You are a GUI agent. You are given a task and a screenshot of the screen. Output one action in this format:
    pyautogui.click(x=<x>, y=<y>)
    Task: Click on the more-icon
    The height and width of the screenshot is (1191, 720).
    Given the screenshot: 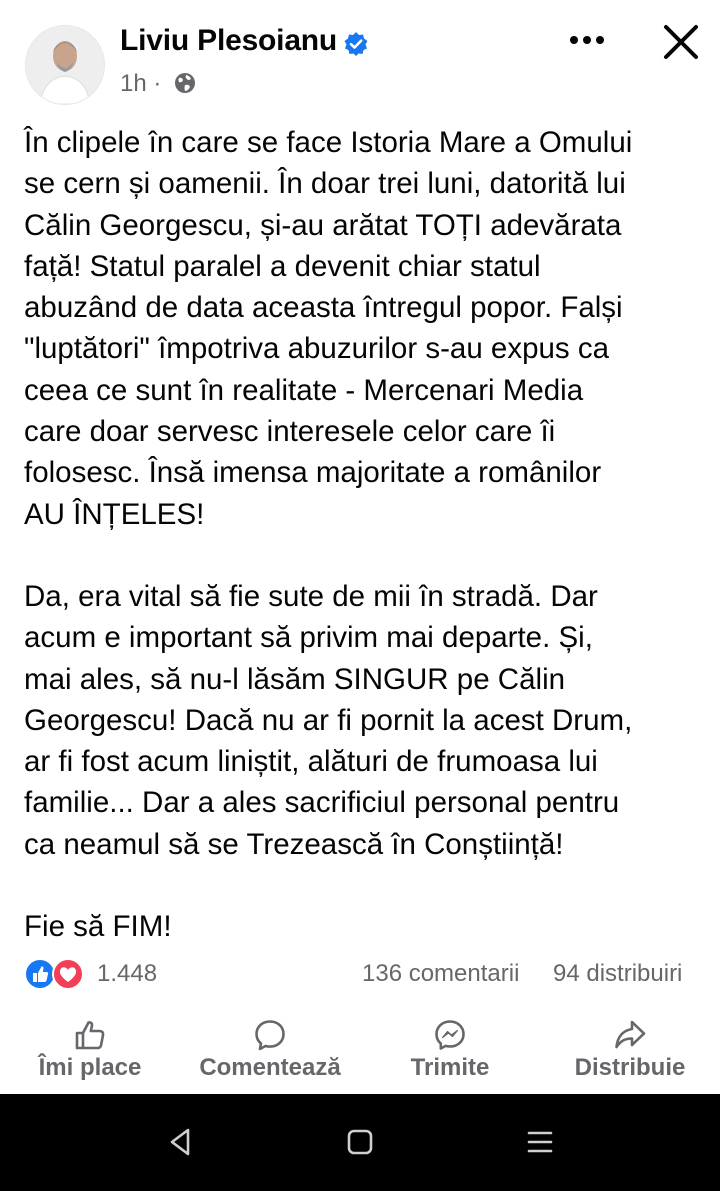 What is the action you would take?
    pyautogui.click(x=587, y=40)
    